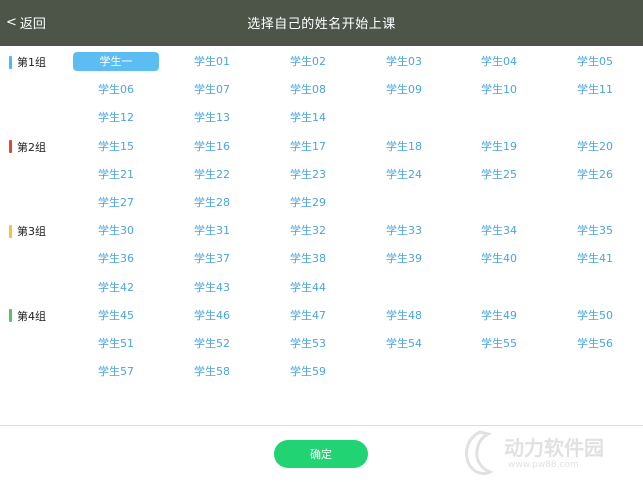 The image size is (643, 482). I want to click on group-2-row-2: 学生21 学生22 学生23 学生24 学生25 学生26, so click(321, 175).